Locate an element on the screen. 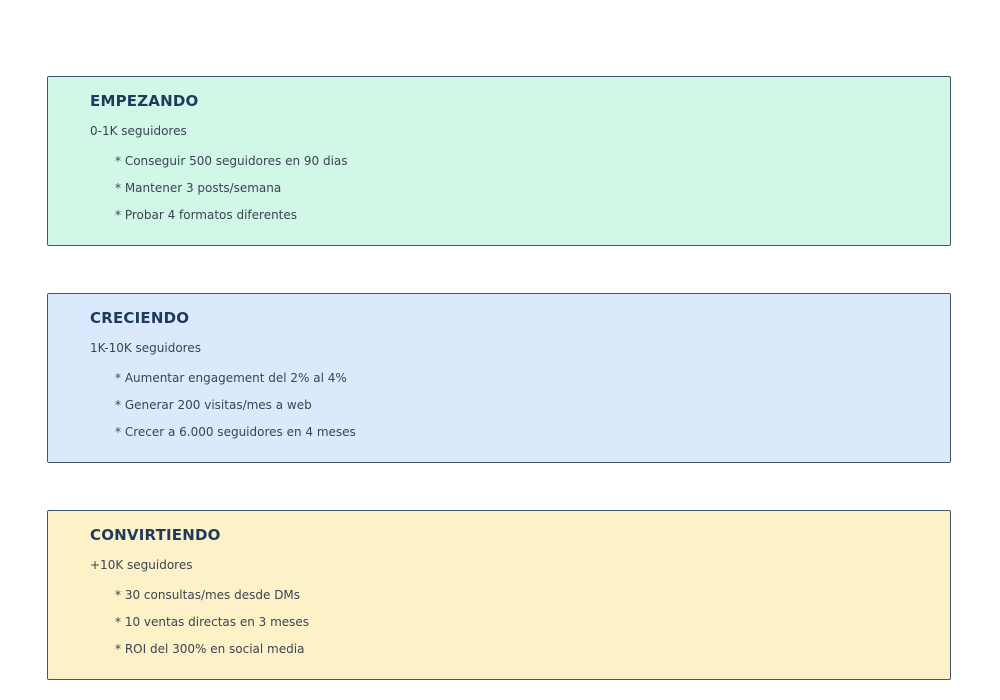  goal-item: * 10 ventas directas en 3 meses is located at coordinates (212, 622).